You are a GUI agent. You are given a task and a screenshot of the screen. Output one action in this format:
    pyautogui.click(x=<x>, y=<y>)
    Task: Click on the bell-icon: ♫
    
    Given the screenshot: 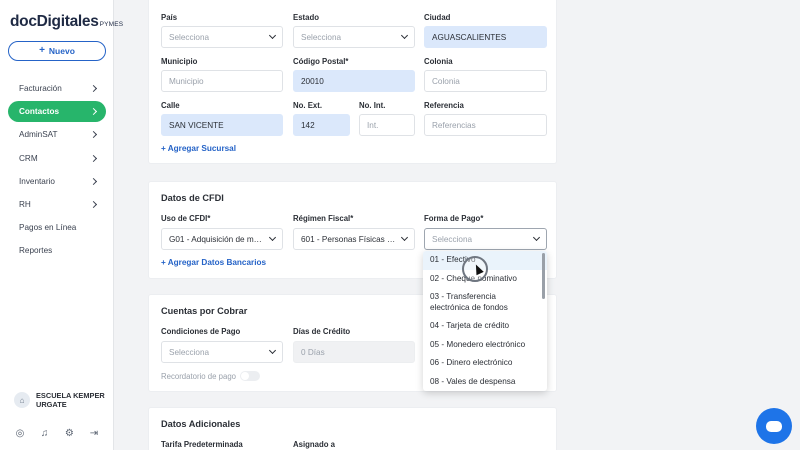 What is the action you would take?
    pyautogui.click(x=45, y=433)
    